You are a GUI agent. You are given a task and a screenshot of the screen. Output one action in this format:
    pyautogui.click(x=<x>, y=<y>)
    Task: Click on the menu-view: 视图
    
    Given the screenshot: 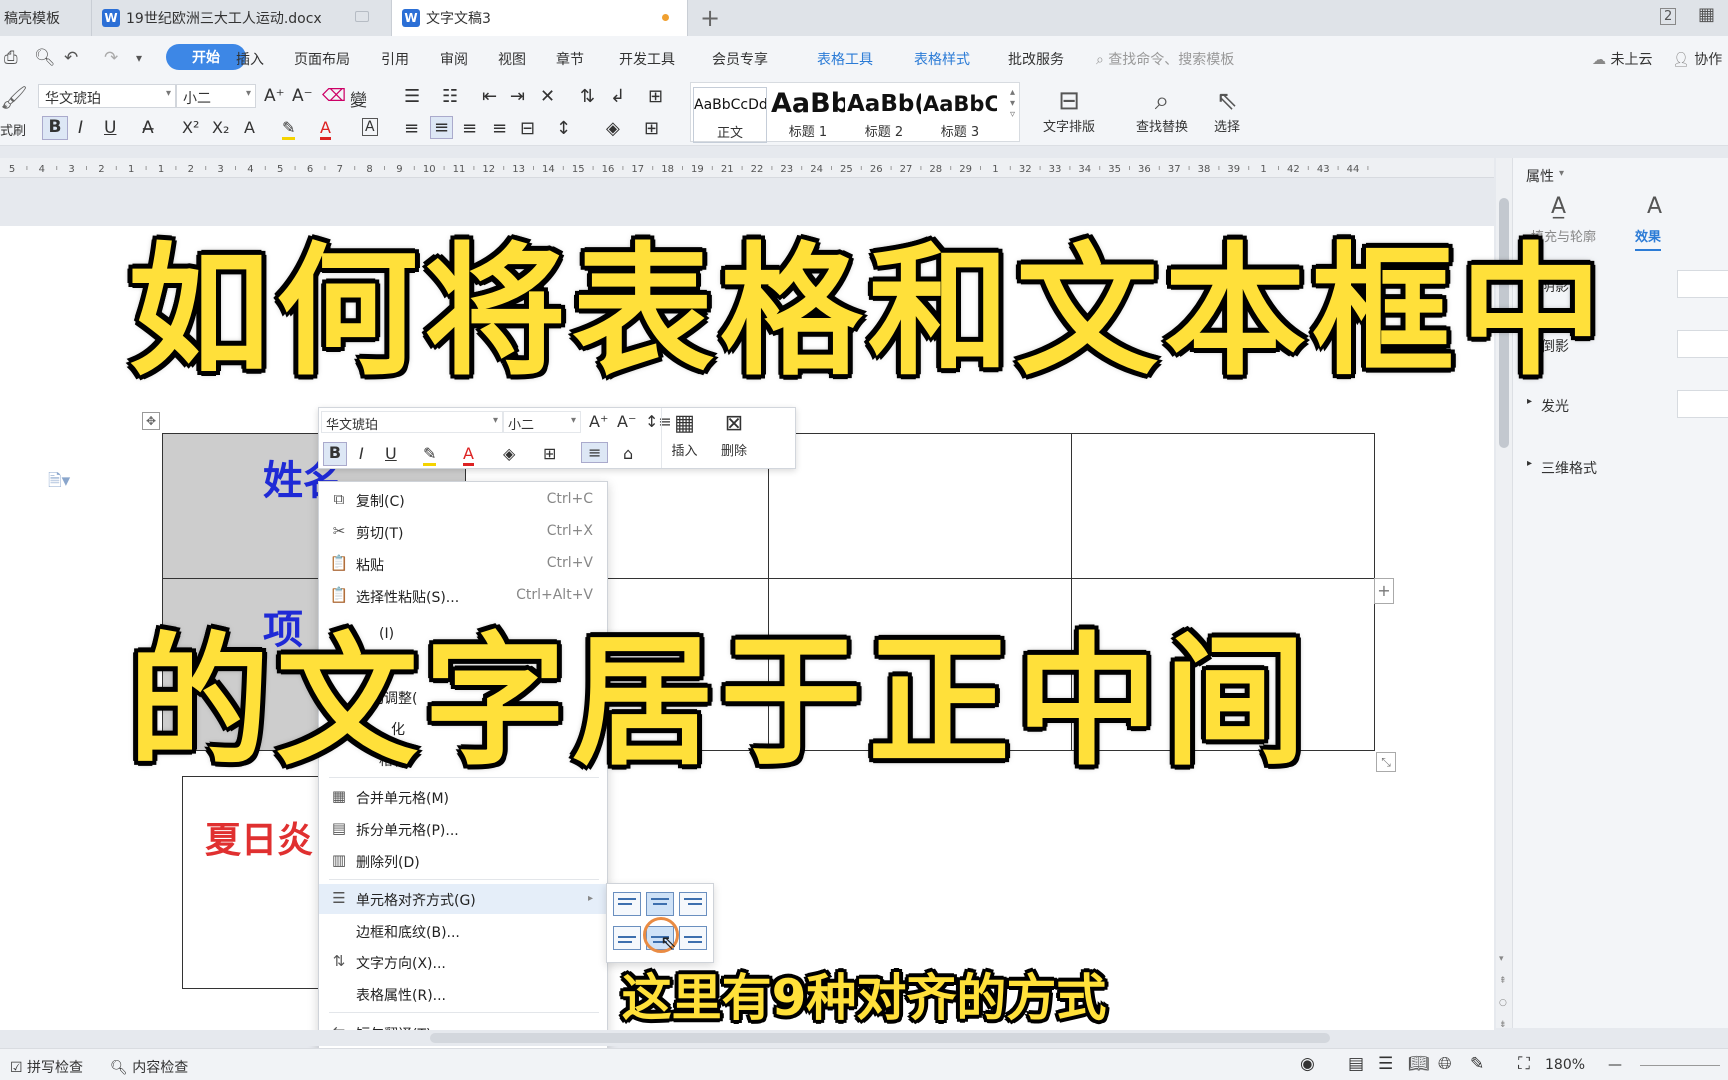 What is the action you would take?
    pyautogui.click(x=512, y=59)
    